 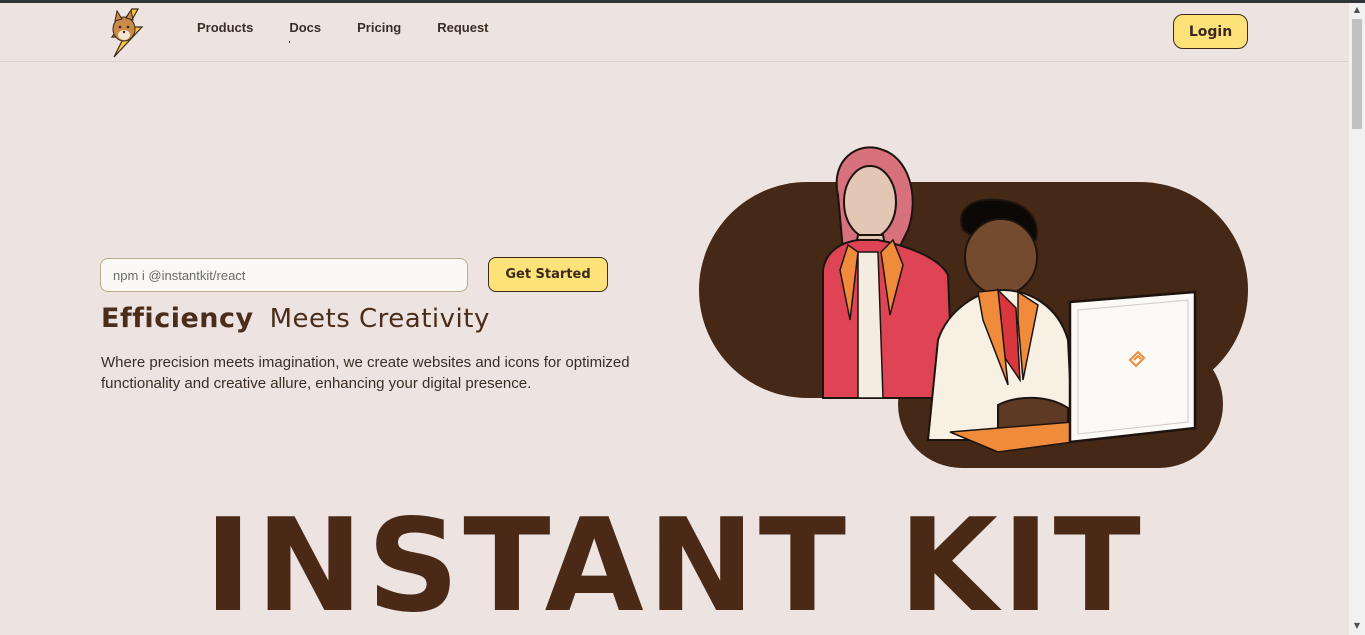 I want to click on headline-bold: Efficiency, so click(x=177, y=318).